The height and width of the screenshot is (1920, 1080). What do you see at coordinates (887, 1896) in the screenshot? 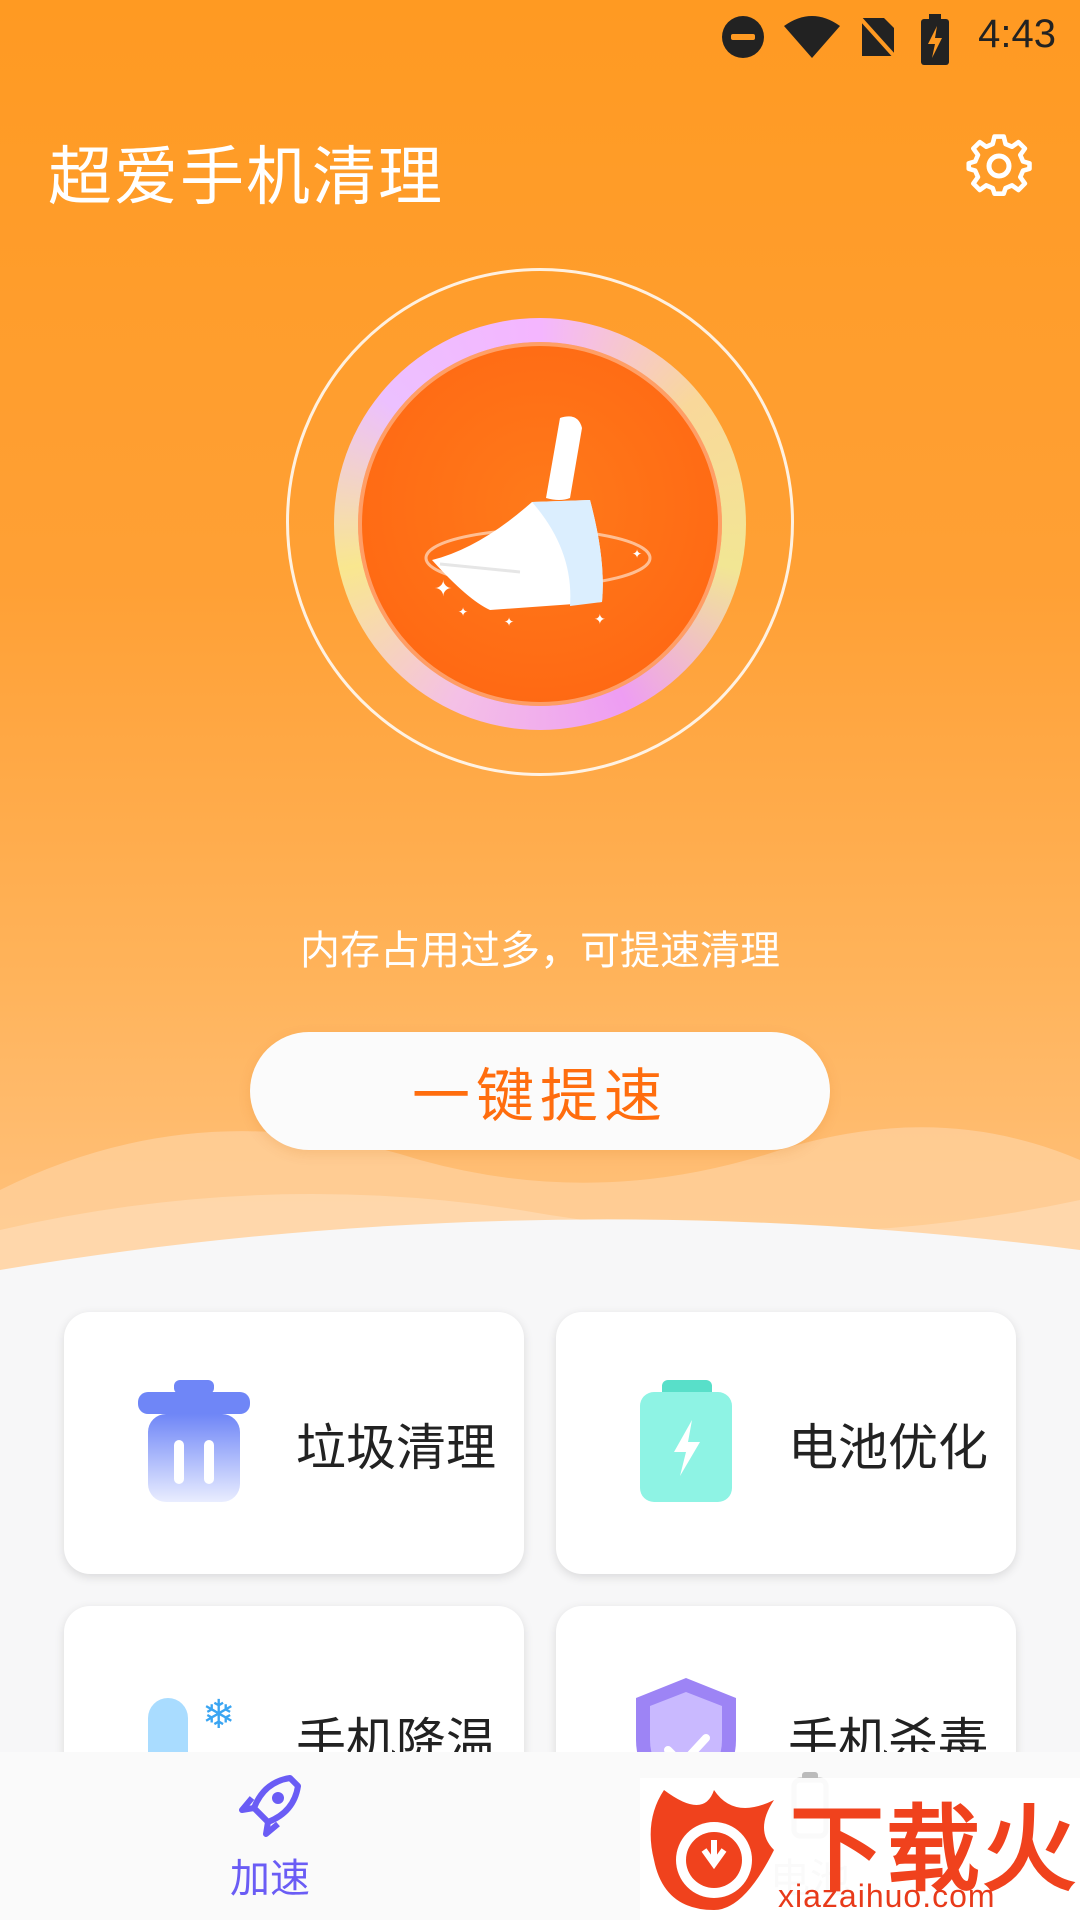
I see `watermark-url: xiazaihuo.com` at bounding box center [887, 1896].